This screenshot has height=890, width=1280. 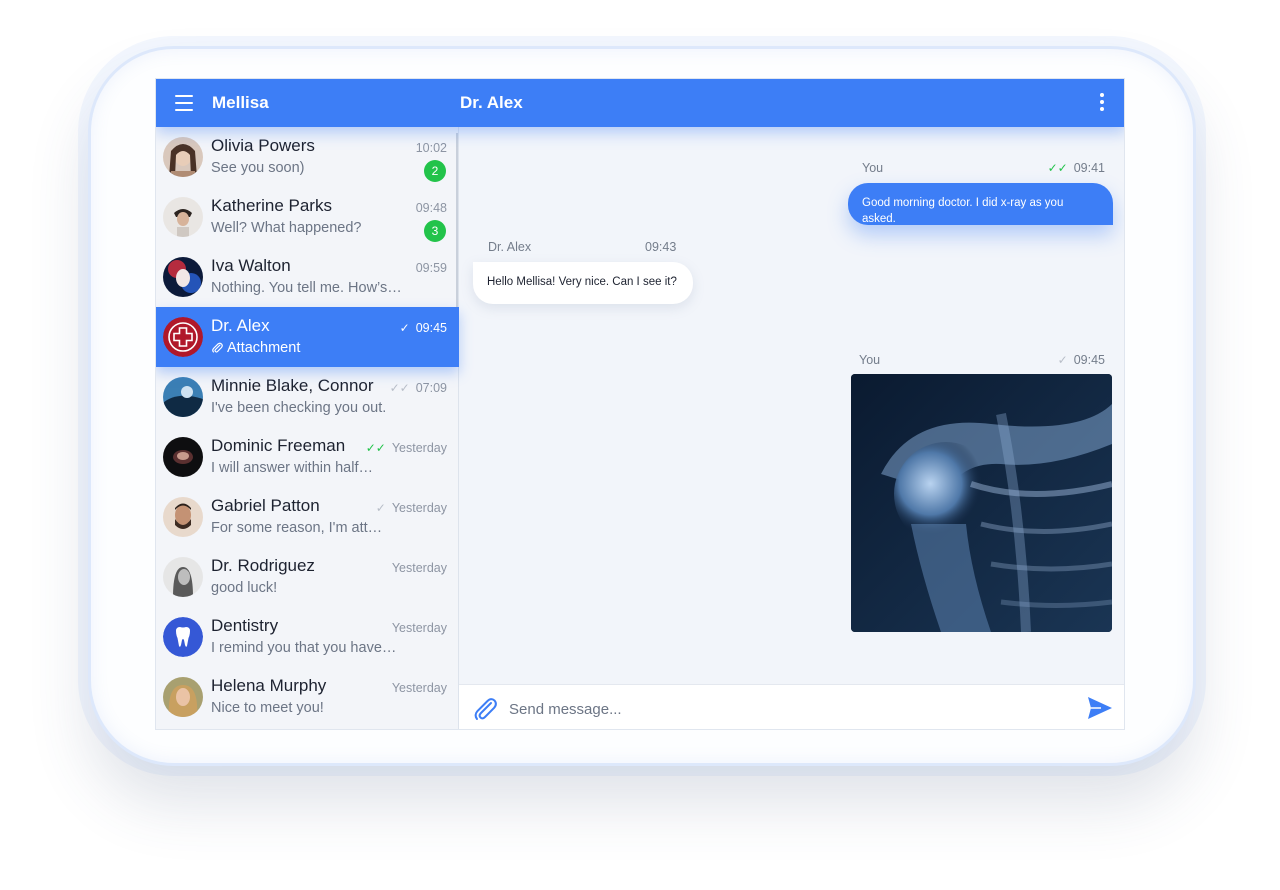 I want to click on chat-item-dr-alex: Dr. Alex Attachment ✓ 09:45, so click(x=307, y=337).